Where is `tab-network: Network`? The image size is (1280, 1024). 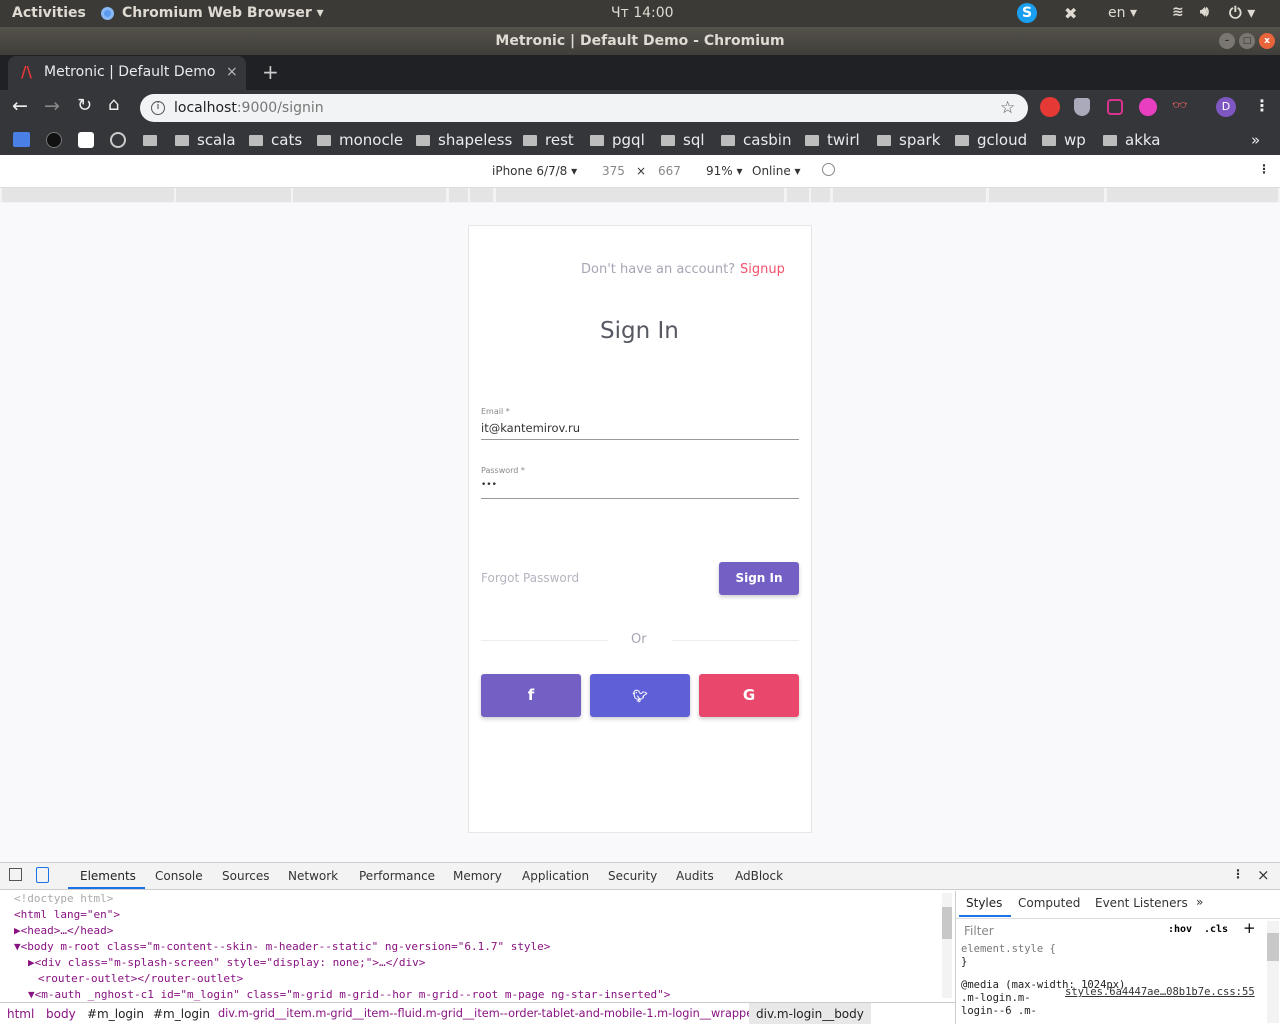
tab-network: Network is located at coordinates (313, 876).